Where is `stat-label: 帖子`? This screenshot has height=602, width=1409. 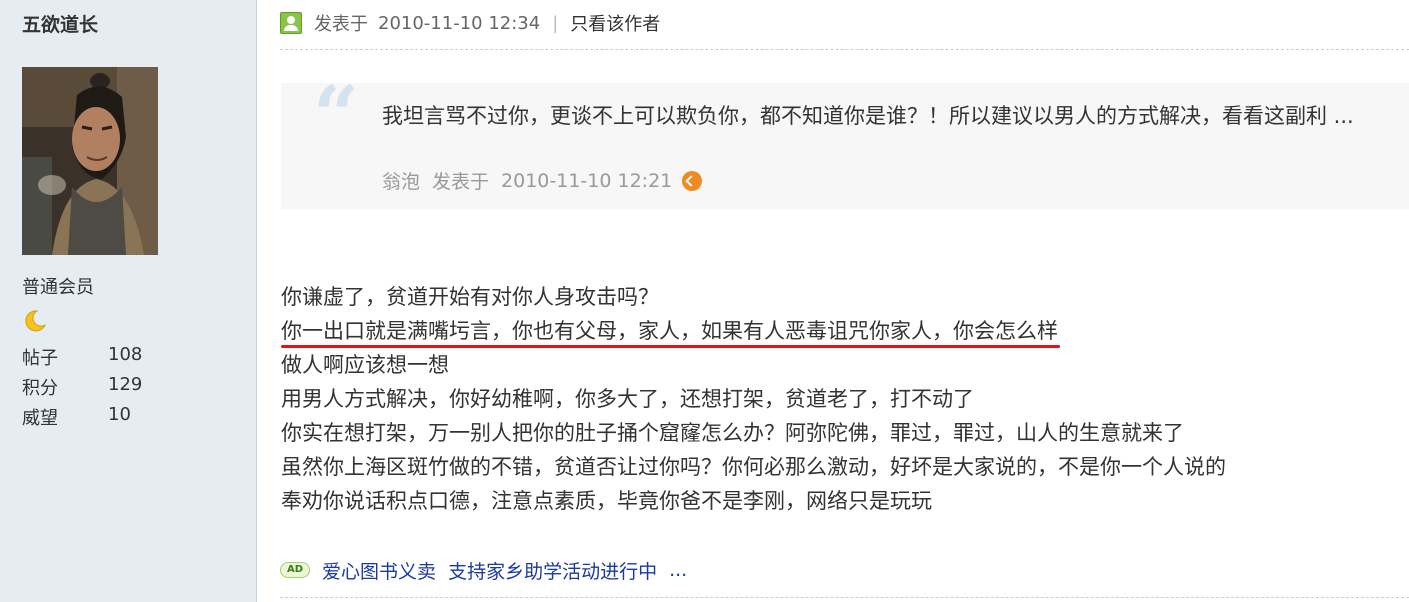 stat-label: 帖子 is located at coordinates (40, 358).